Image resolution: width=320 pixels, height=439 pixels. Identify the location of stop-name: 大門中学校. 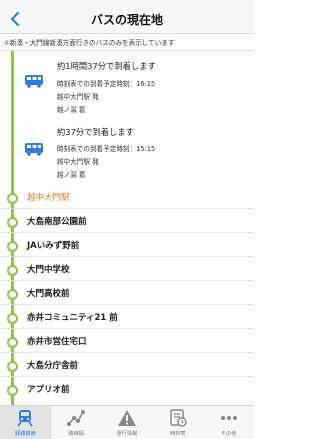
(48, 270).